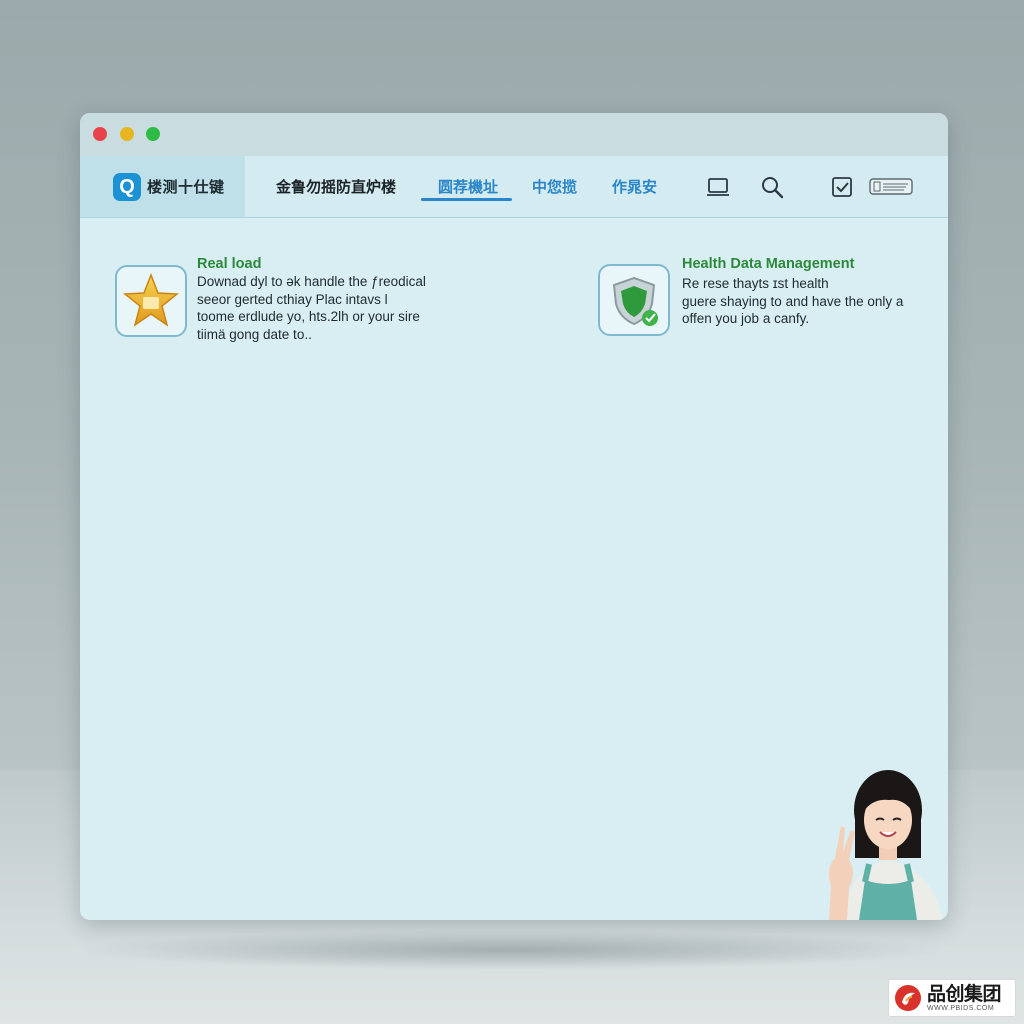 The width and height of the screenshot is (1024, 1024). What do you see at coordinates (908, 998) in the screenshot?
I see `brand-swirl-icon` at bounding box center [908, 998].